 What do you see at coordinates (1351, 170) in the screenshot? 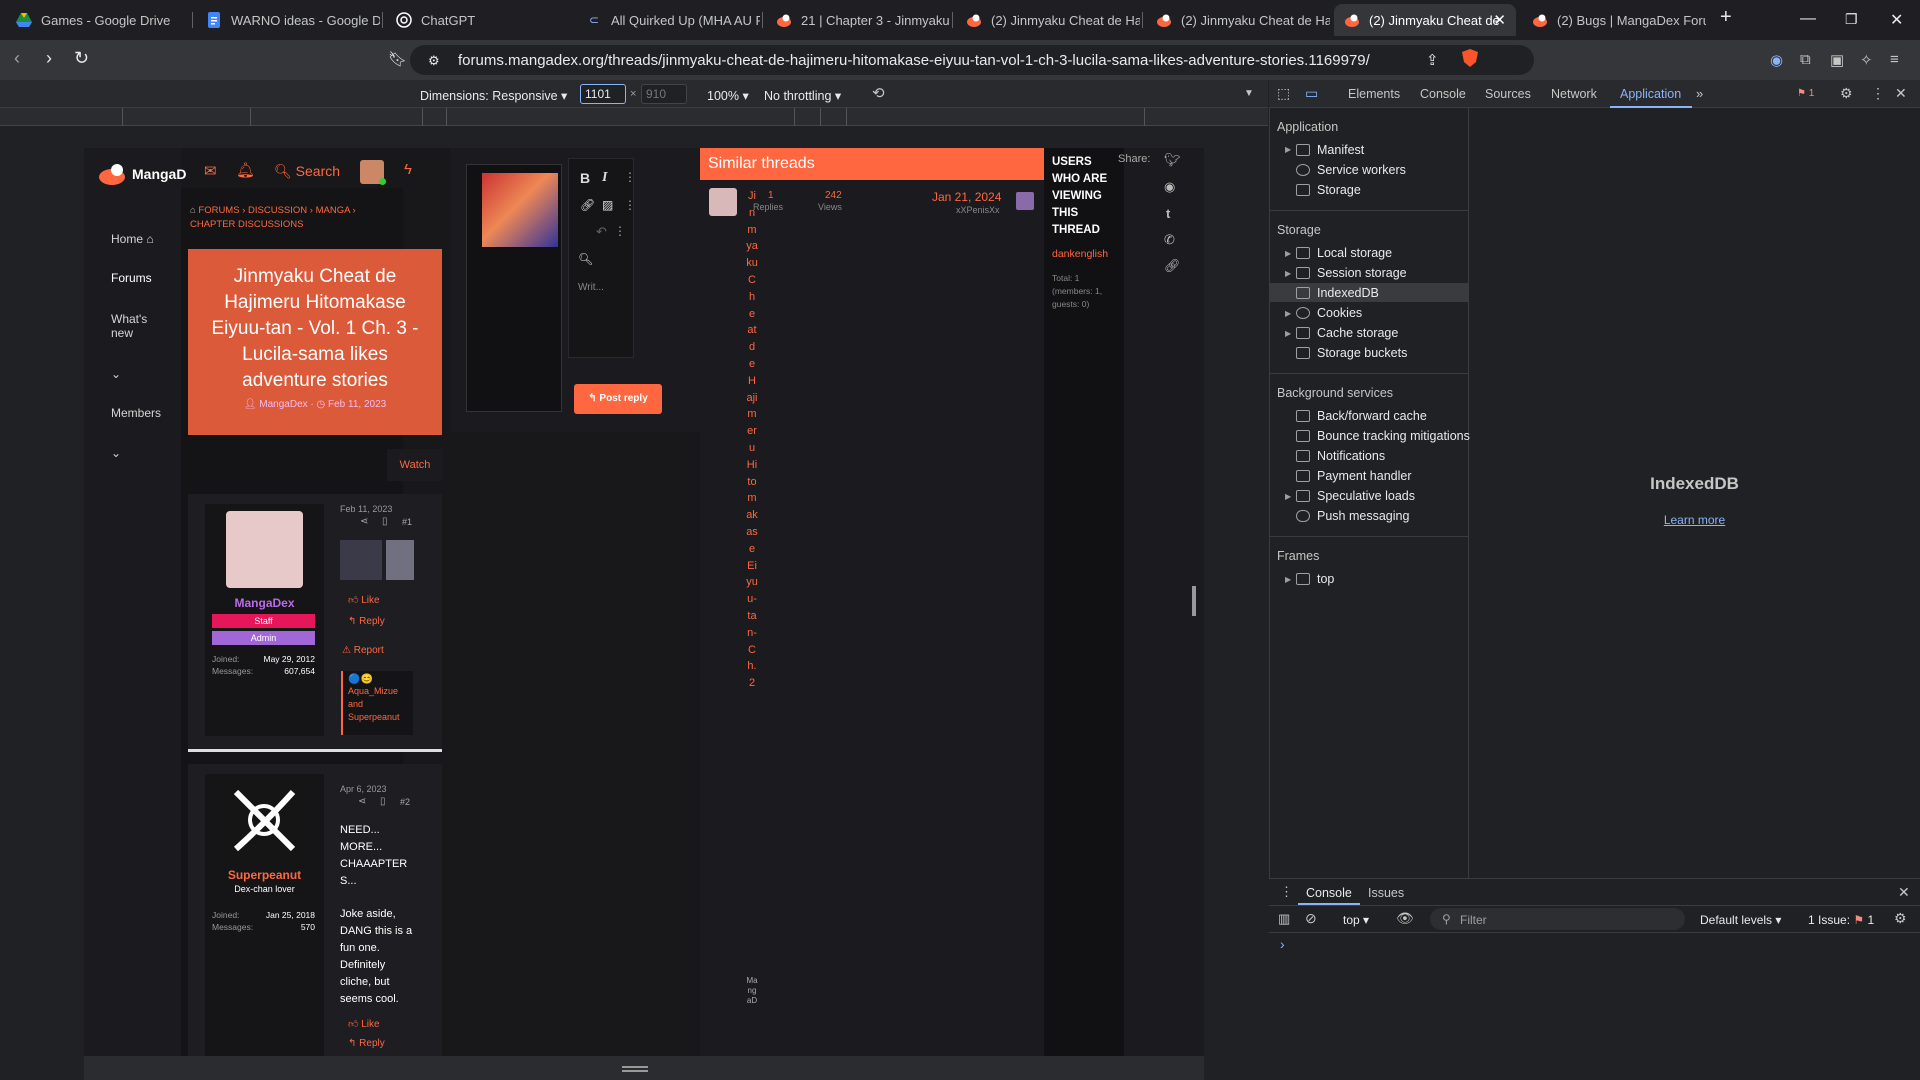
I see `service-workers-item: Service workers` at bounding box center [1351, 170].